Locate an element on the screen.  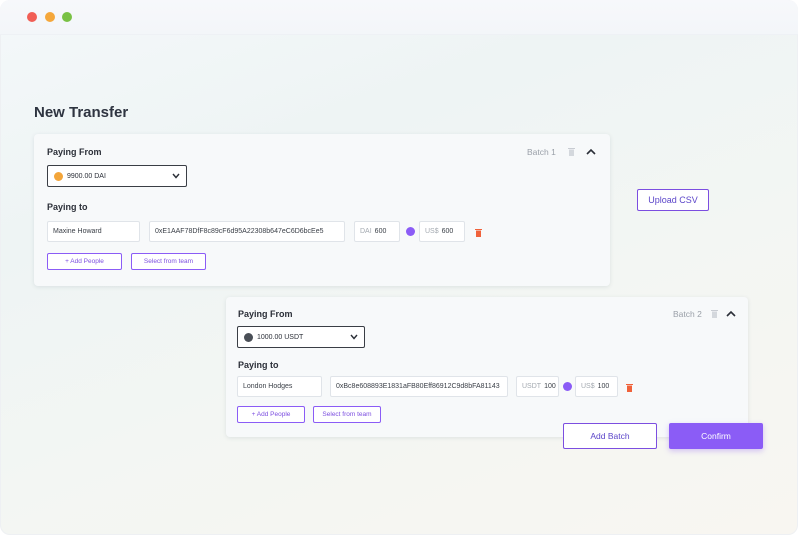
title-bar is located at coordinates (399, 17).